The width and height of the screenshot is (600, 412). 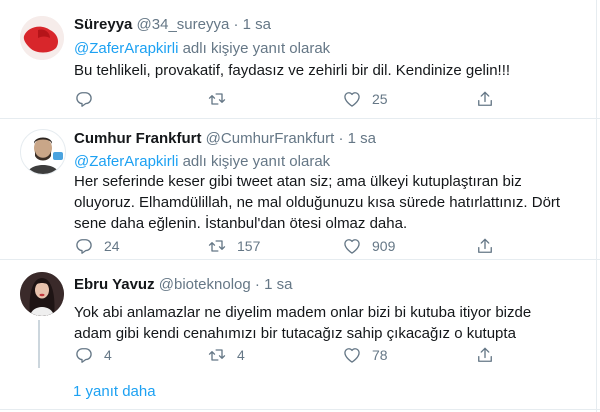 What do you see at coordinates (249, 246) in the screenshot?
I see `retweet-count: 157` at bounding box center [249, 246].